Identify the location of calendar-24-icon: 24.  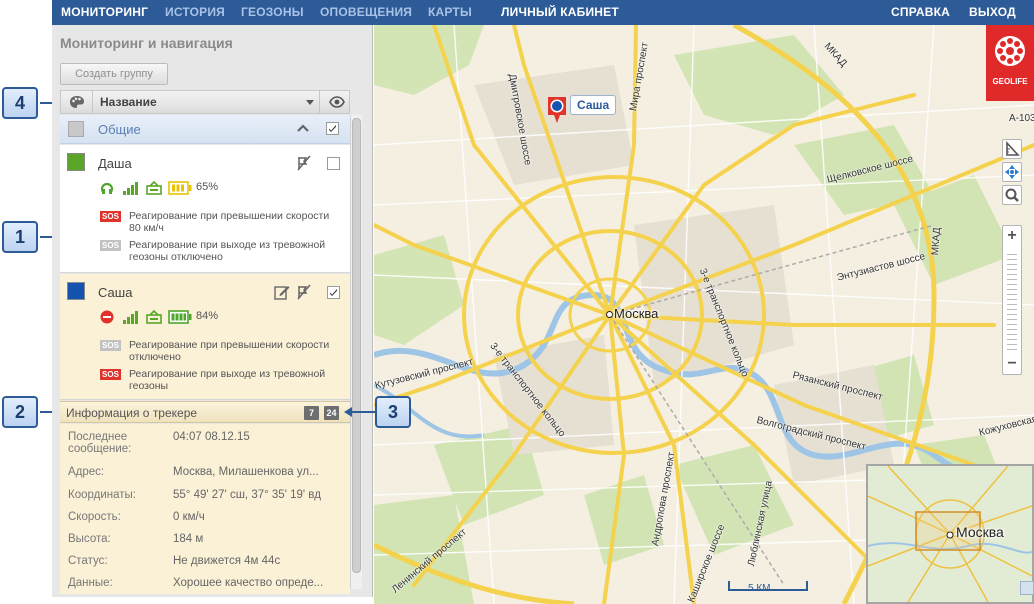
(331, 413).